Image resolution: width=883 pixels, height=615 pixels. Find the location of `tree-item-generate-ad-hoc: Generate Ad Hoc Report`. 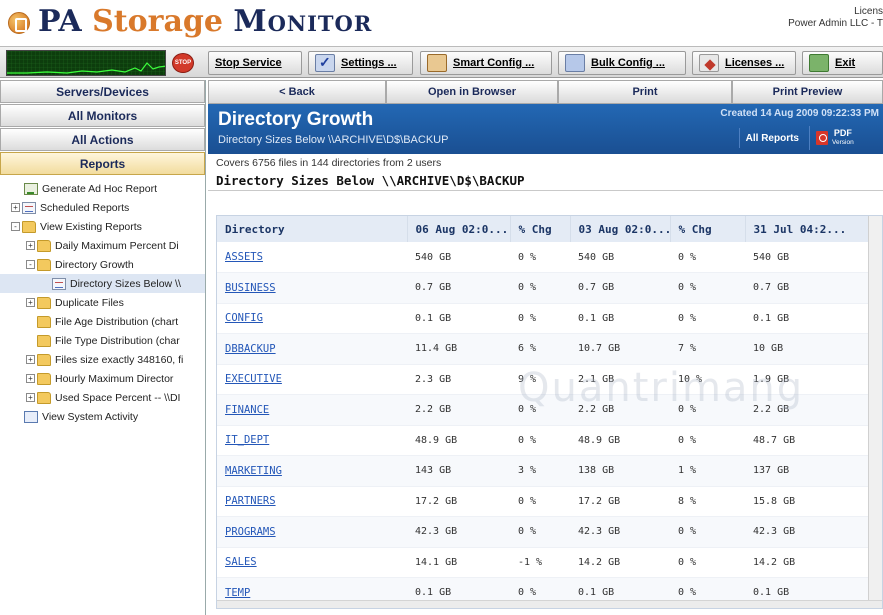

tree-item-generate-ad-hoc: Generate Ad Hoc Report is located at coordinates (102, 188).